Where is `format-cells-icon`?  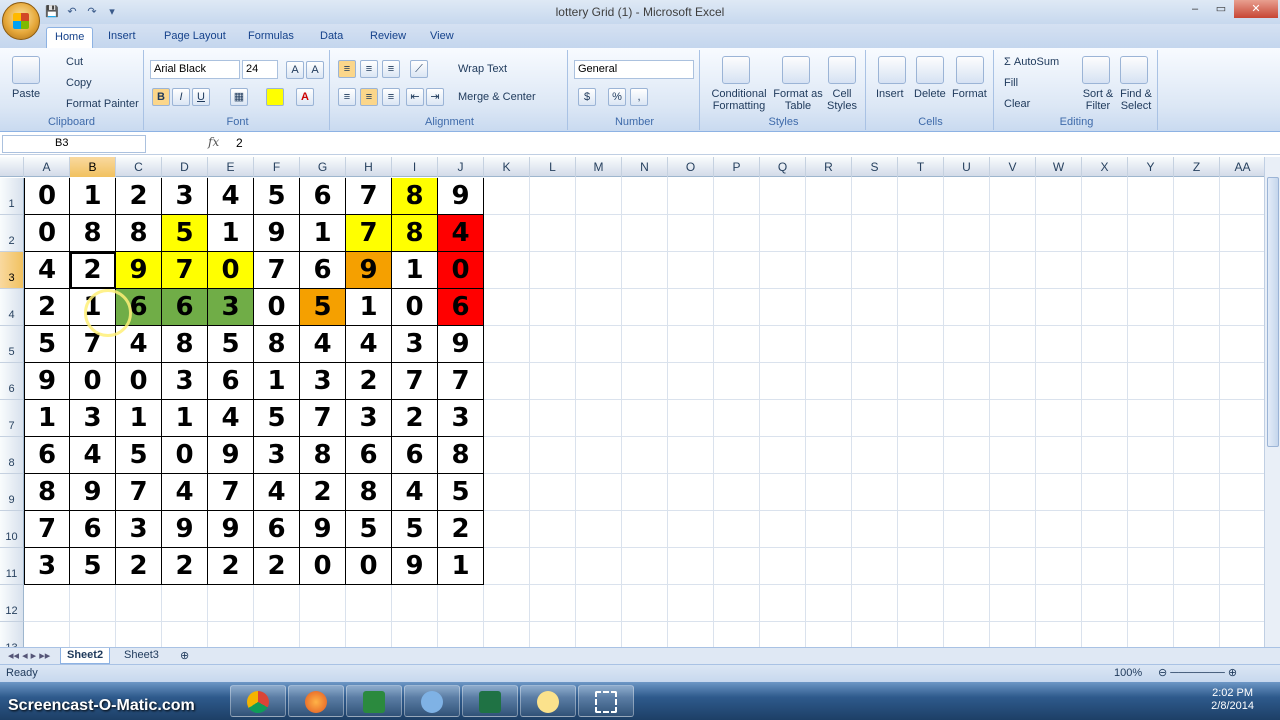 format-cells-icon is located at coordinates (970, 70).